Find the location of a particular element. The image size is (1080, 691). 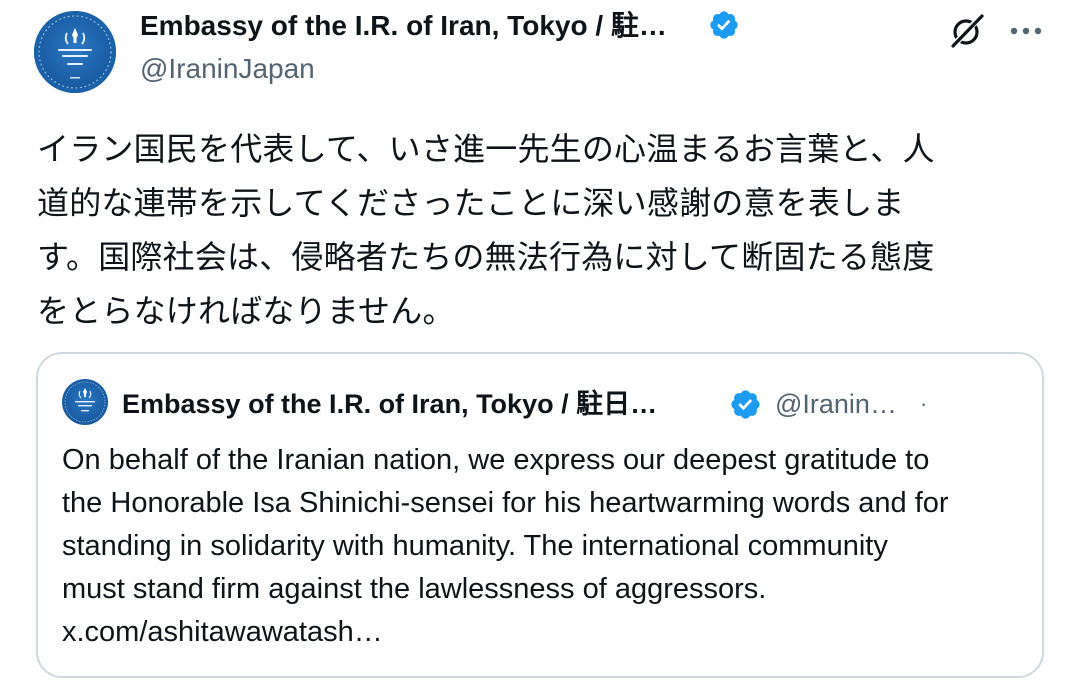

tweet-text-line: す。国際社会は、侵略者たちの無法行為に対して断固たる態度 is located at coordinates (486, 257).